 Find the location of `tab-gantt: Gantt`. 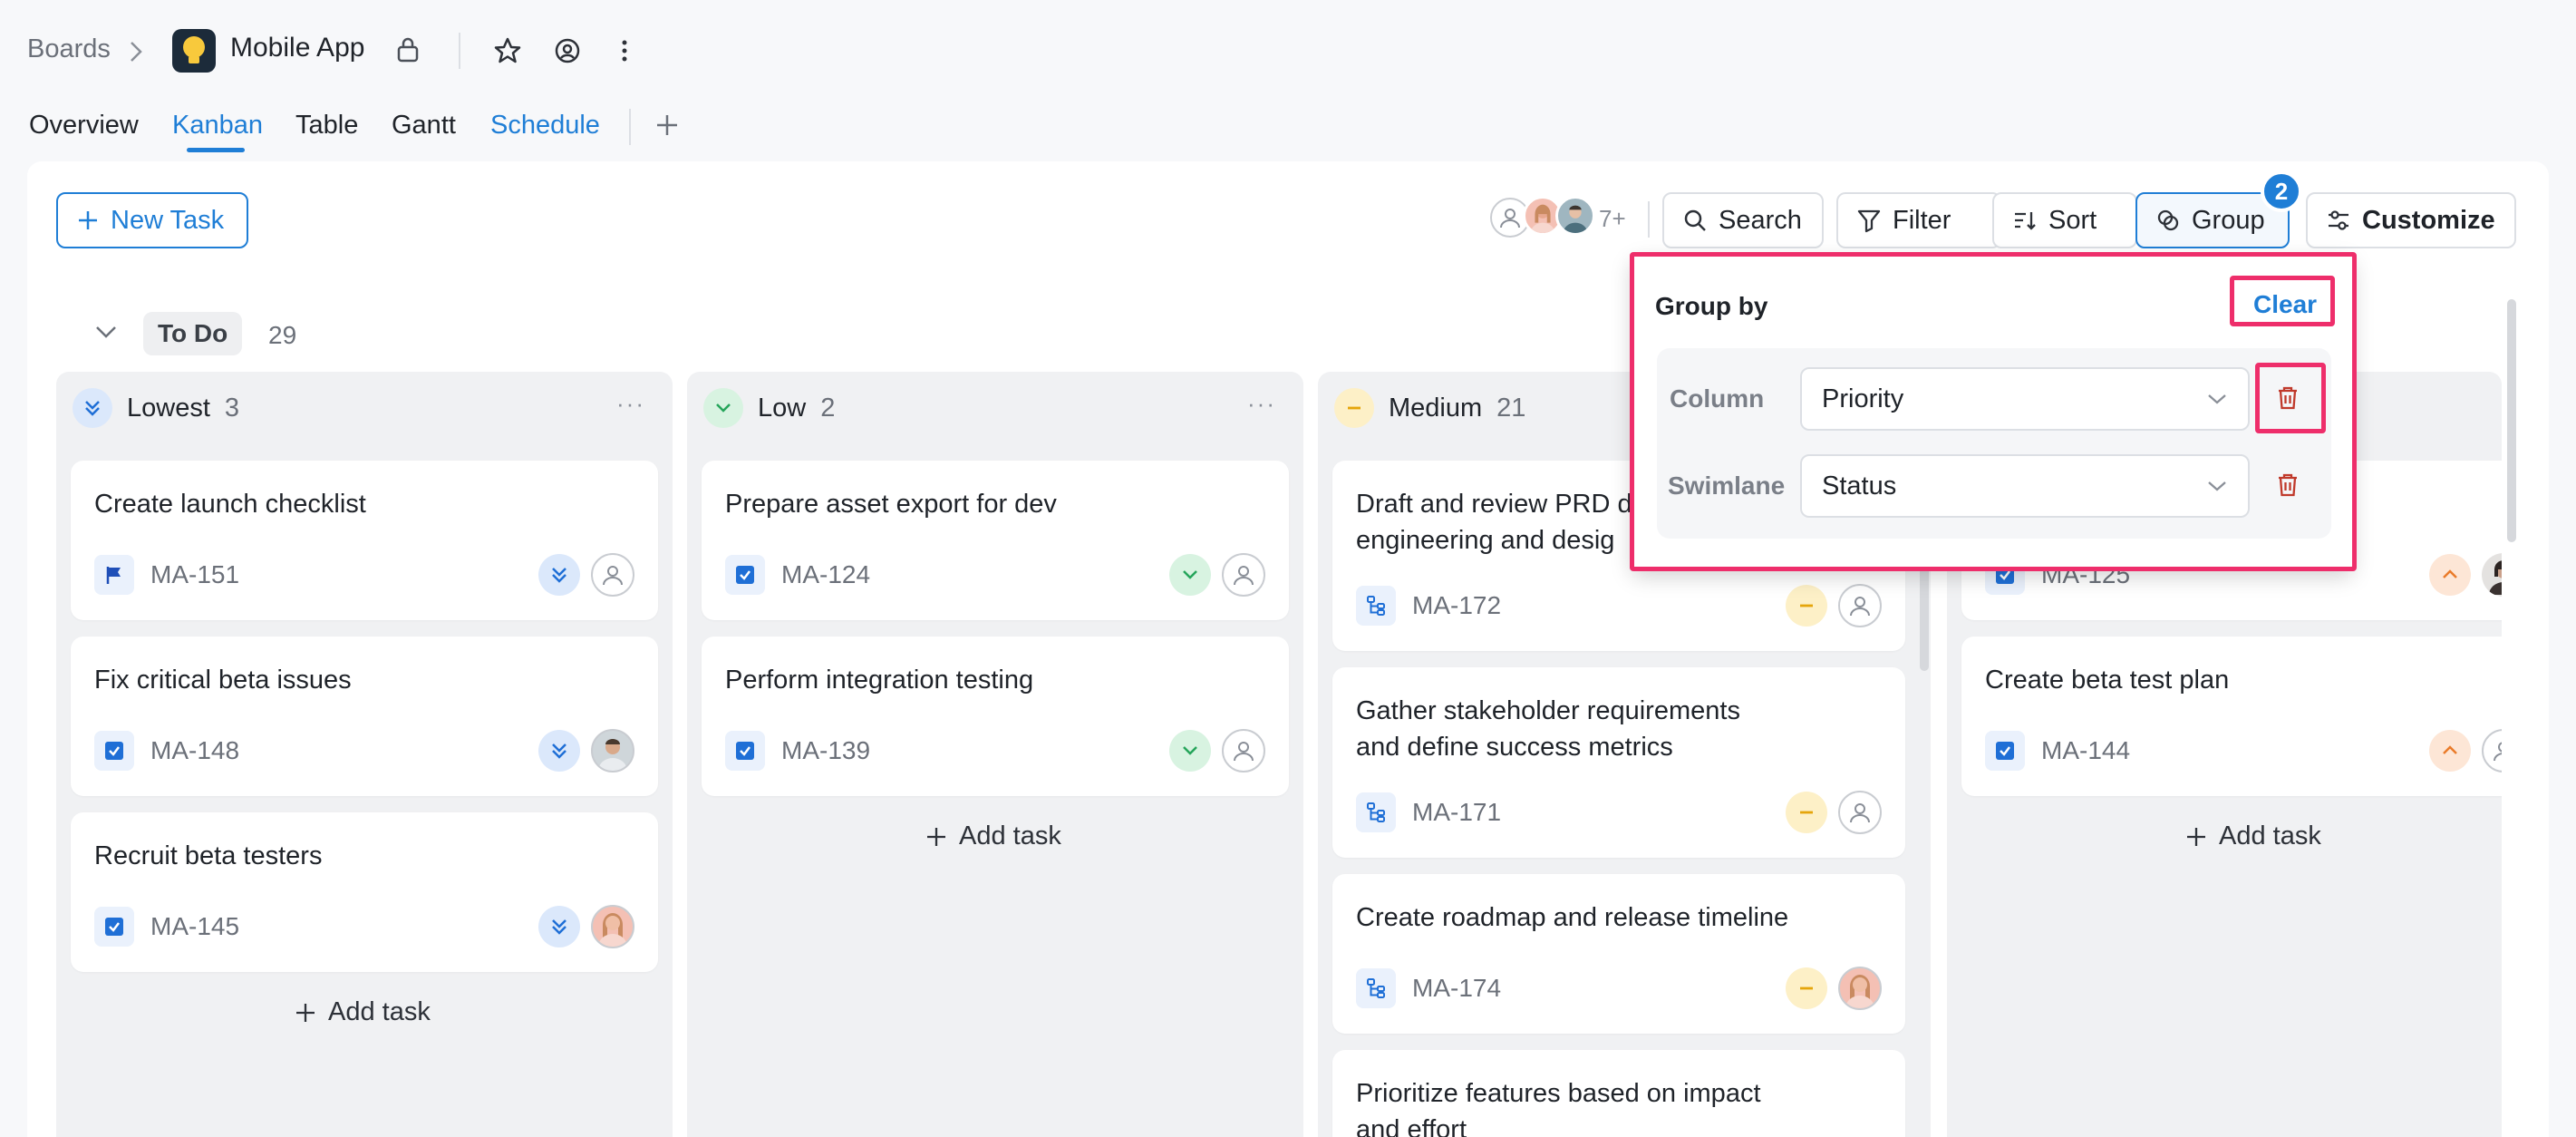

tab-gantt: Gantt is located at coordinates (424, 126).